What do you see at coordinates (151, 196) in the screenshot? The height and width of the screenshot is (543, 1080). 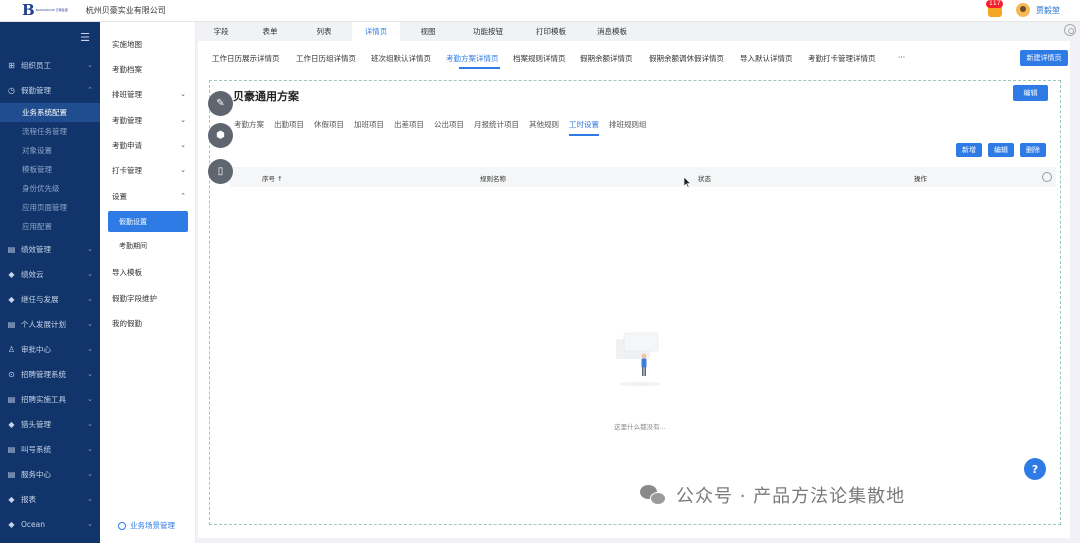 I see `nav-item-settings: 设置 ⌃` at bounding box center [151, 196].